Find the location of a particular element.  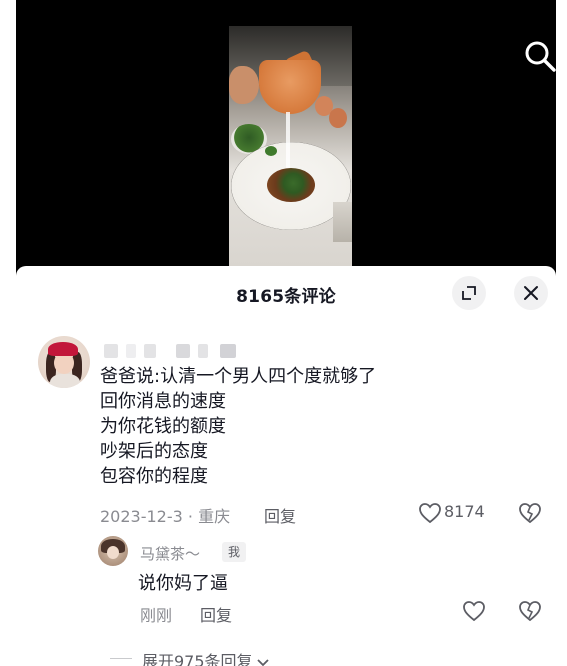

chevron-down-icon is located at coordinates (262, 662).